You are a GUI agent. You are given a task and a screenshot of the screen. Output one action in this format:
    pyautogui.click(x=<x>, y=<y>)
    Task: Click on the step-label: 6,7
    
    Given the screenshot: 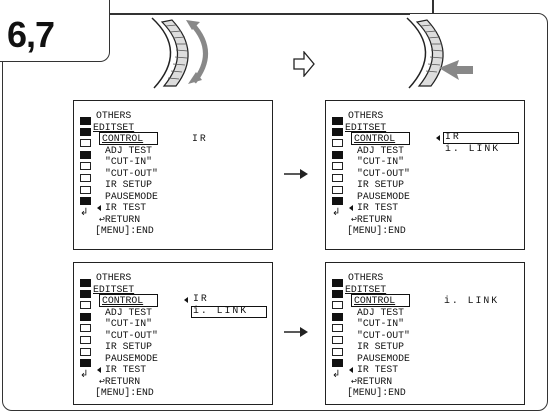 What is the action you would take?
    pyautogui.click(x=31, y=34)
    